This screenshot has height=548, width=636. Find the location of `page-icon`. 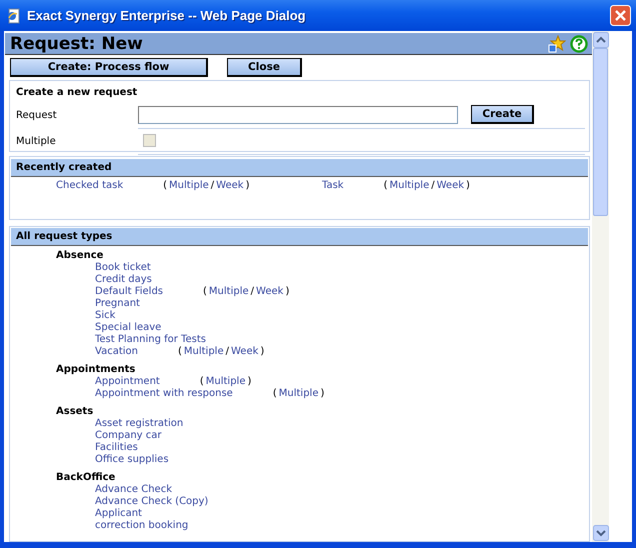

page-icon is located at coordinates (14, 16).